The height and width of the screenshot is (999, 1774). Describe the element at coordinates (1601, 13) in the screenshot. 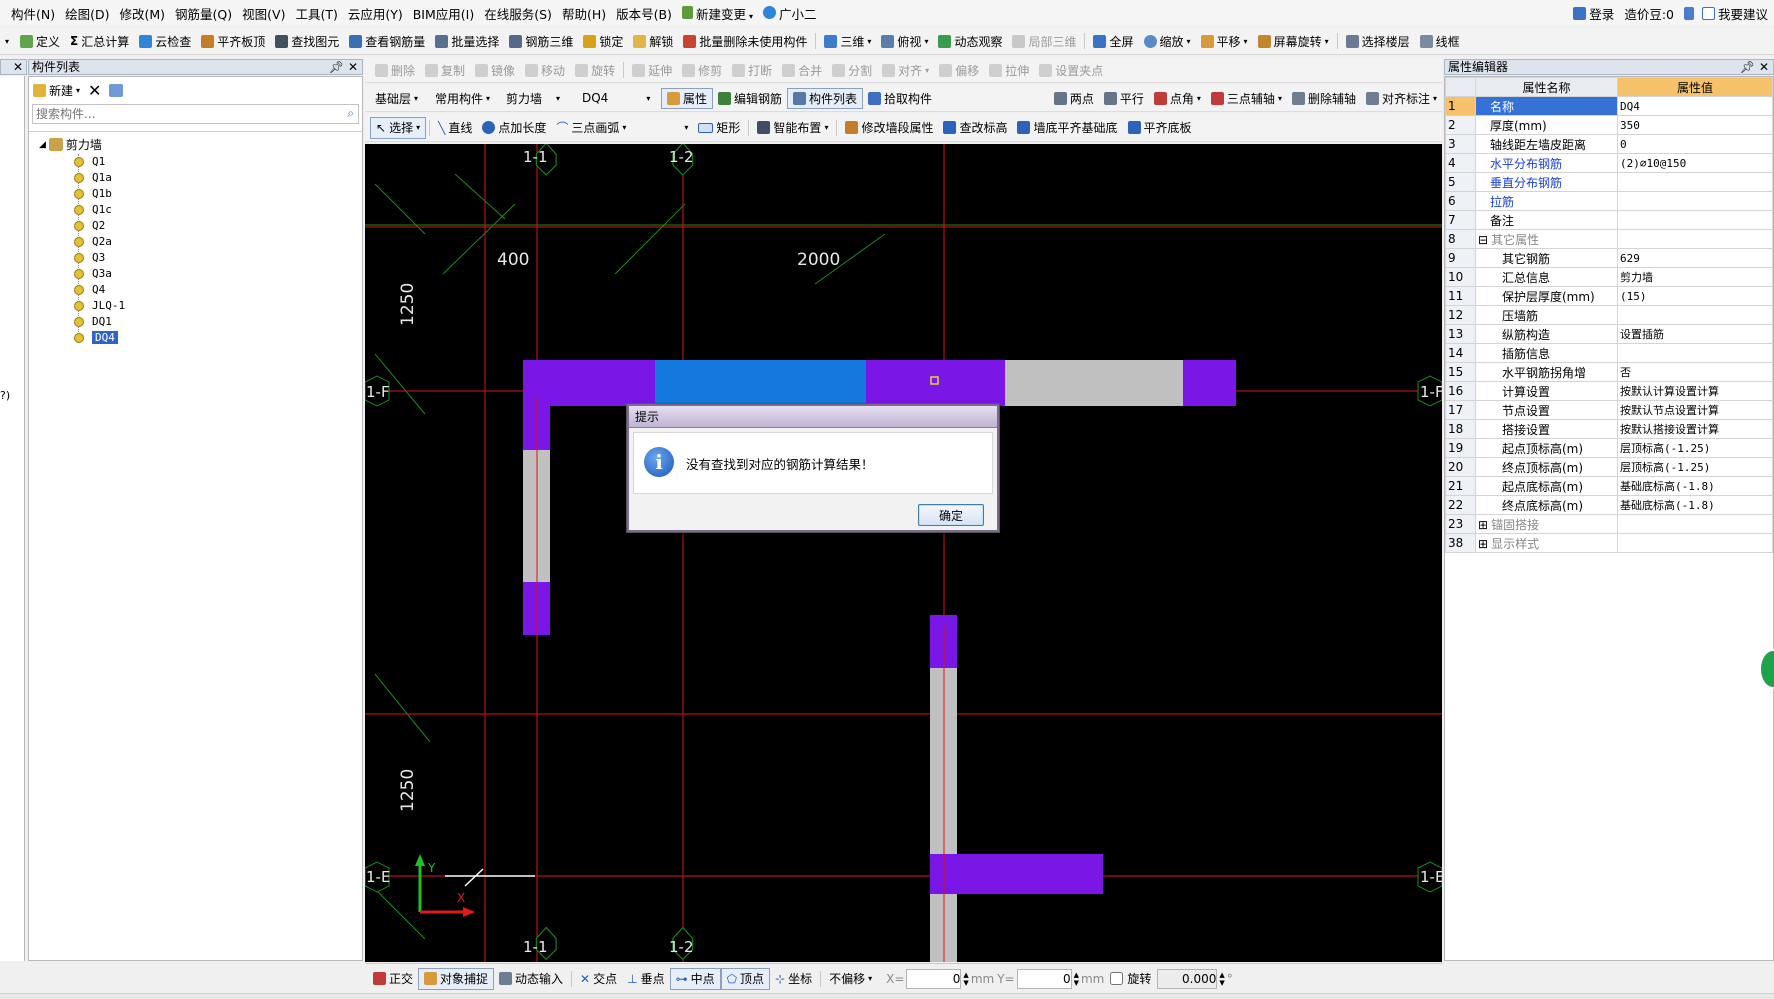

I see `login-link: 登录` at that location.